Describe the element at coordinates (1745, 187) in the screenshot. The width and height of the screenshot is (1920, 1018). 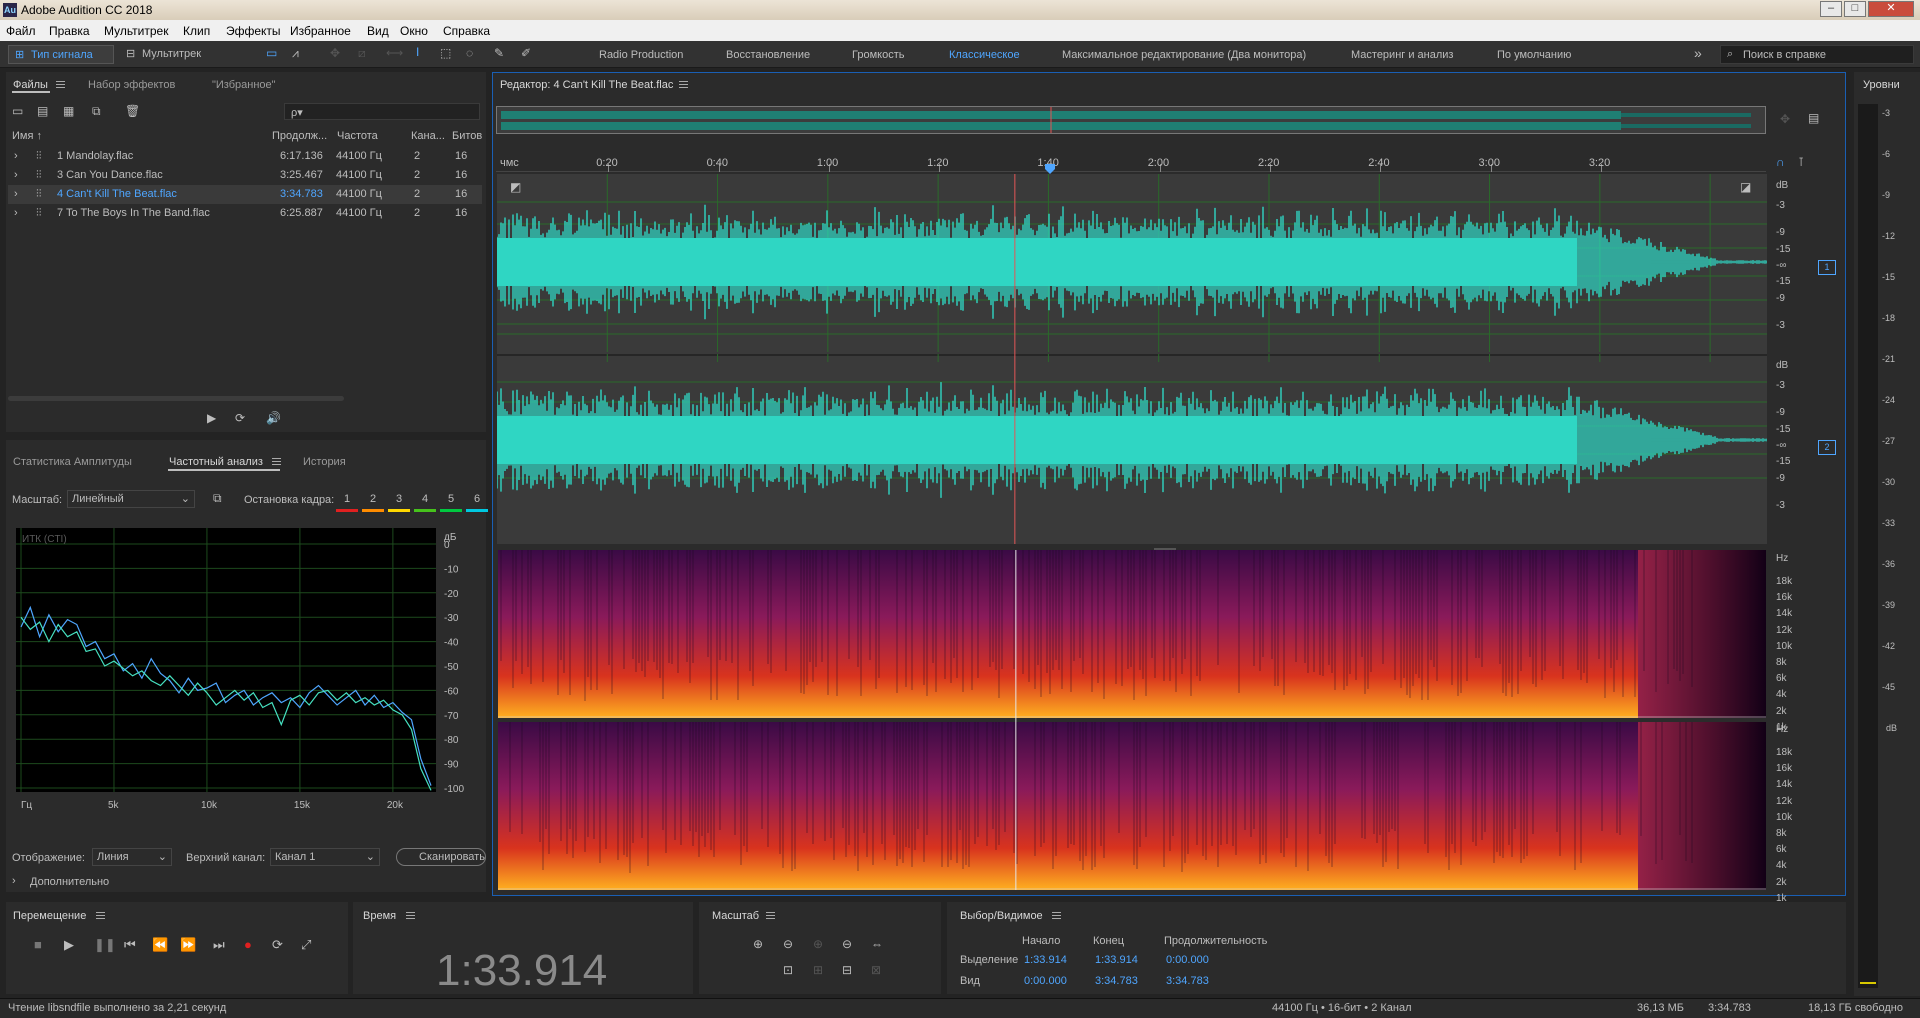
I see `corner-zoom-right-icon: ◪` at that location.